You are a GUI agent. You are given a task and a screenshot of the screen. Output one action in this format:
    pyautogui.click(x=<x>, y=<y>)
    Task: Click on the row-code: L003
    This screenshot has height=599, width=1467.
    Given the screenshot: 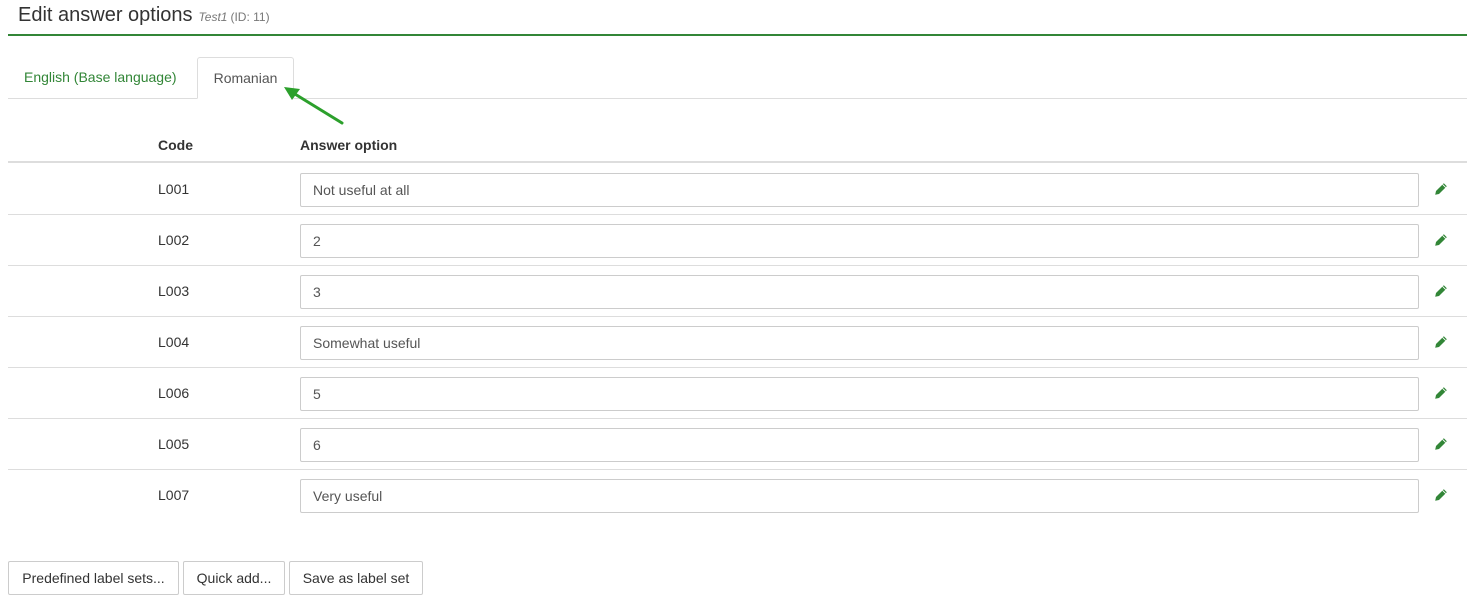 What is the action you would take?
    pyautogui.click(x=174, y=291)
    